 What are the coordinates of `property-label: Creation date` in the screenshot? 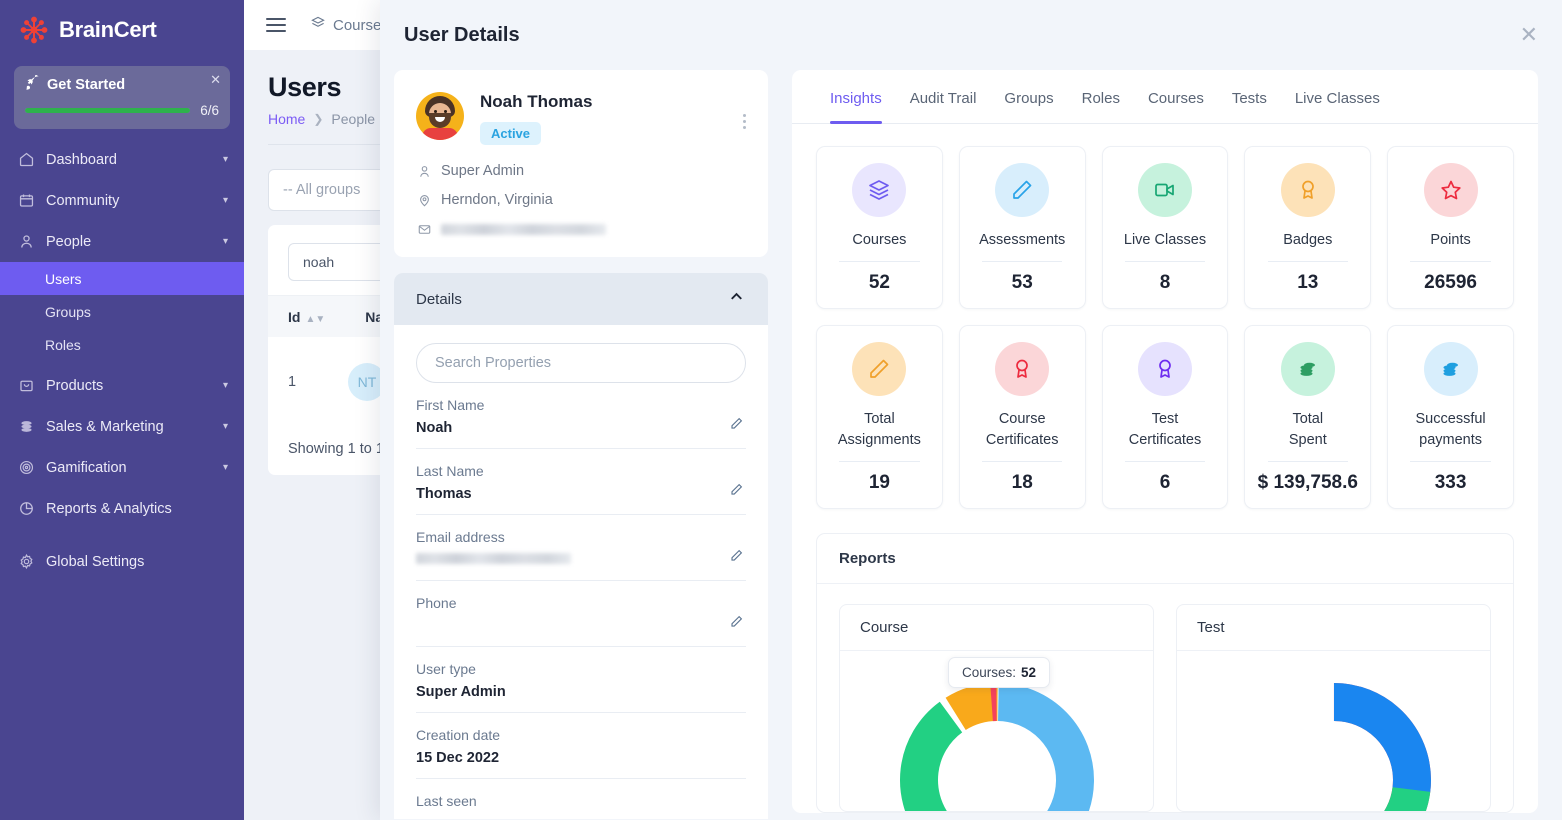 It's located at (458, 735).